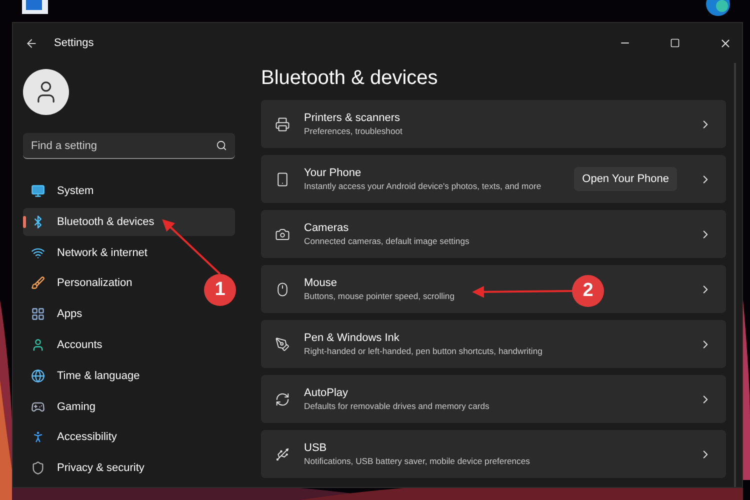  Describe the element at coordinates (423, 186) in the screenshot. I see `card-subtitle: Instantly access your Android device's photos, texts, and more` at that location.